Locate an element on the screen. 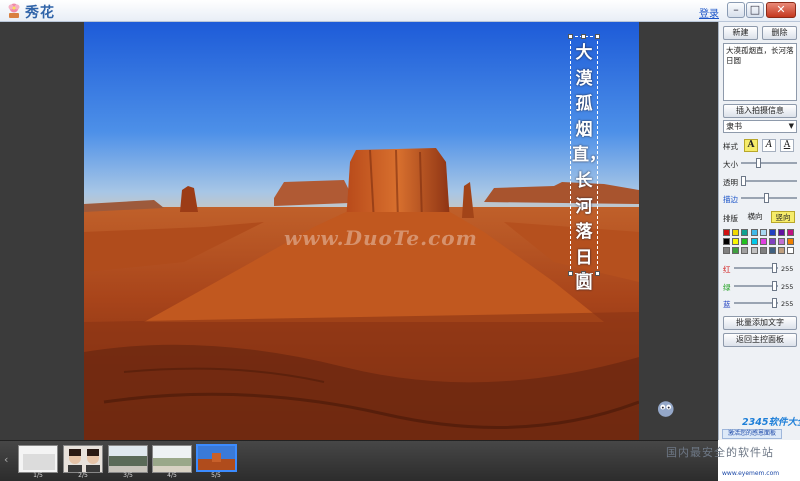 The height and width of the screenshot is (481, 800). delete-text-button: 删除 is located at coordinates (779, 33).